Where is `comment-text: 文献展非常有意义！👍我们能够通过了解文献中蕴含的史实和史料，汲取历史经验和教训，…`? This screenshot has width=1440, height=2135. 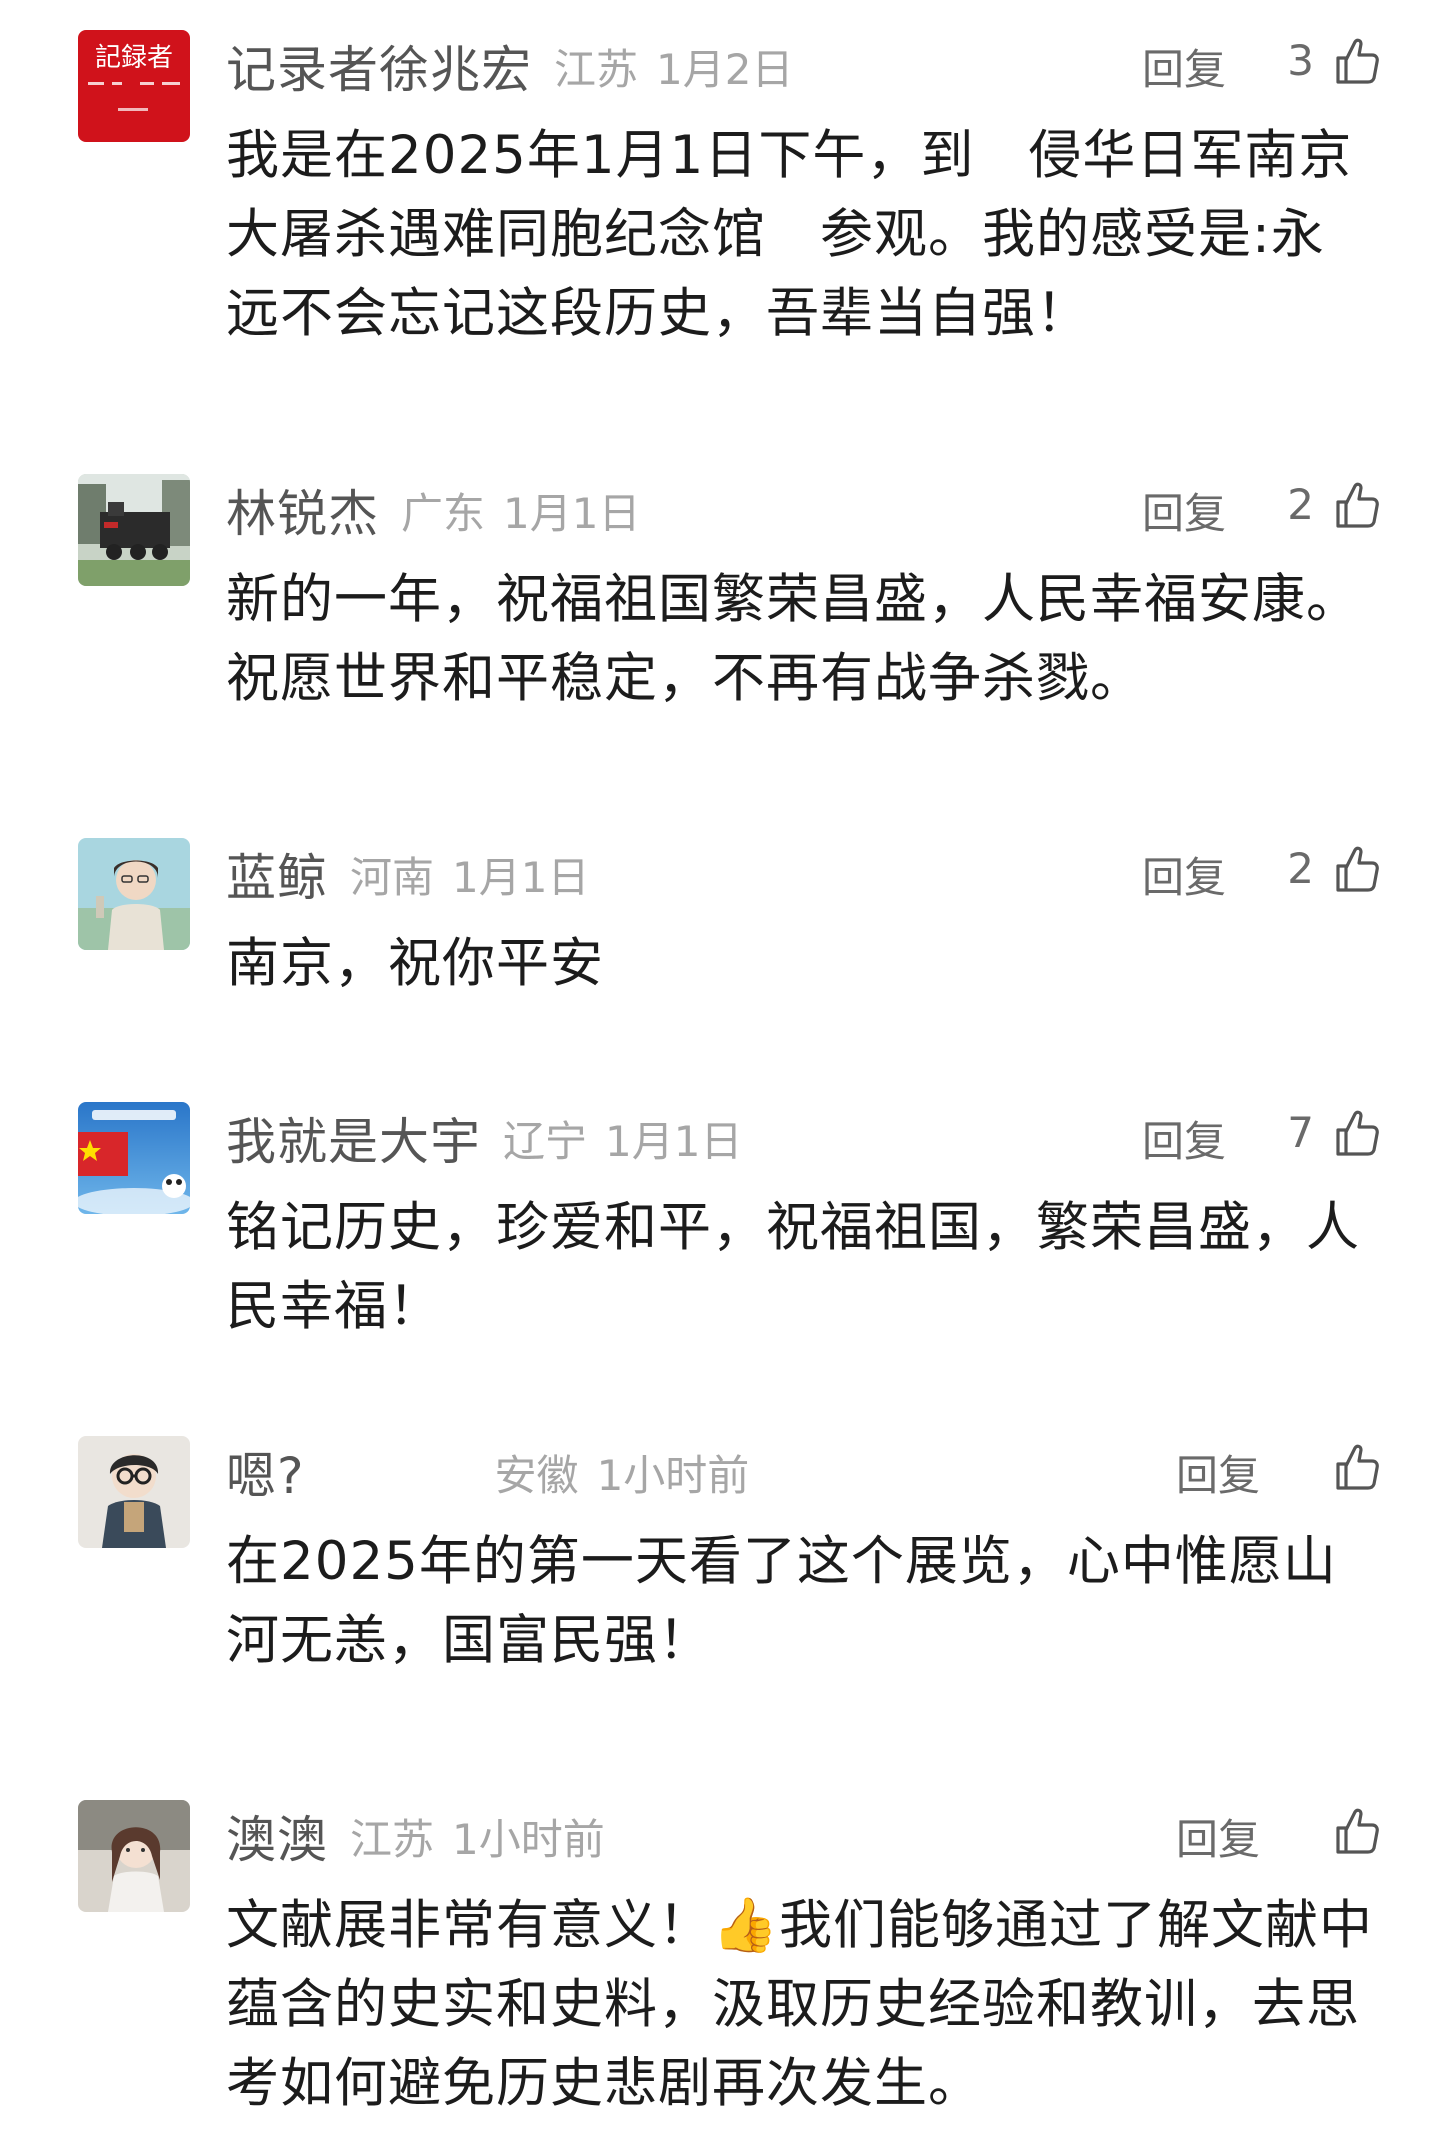
comment-text: 文献展非常有意义！👍我们能够通过了解文献中蕴含的史实和史料，汲取历史经验和教训，… is located at coordinates (799, 2004).